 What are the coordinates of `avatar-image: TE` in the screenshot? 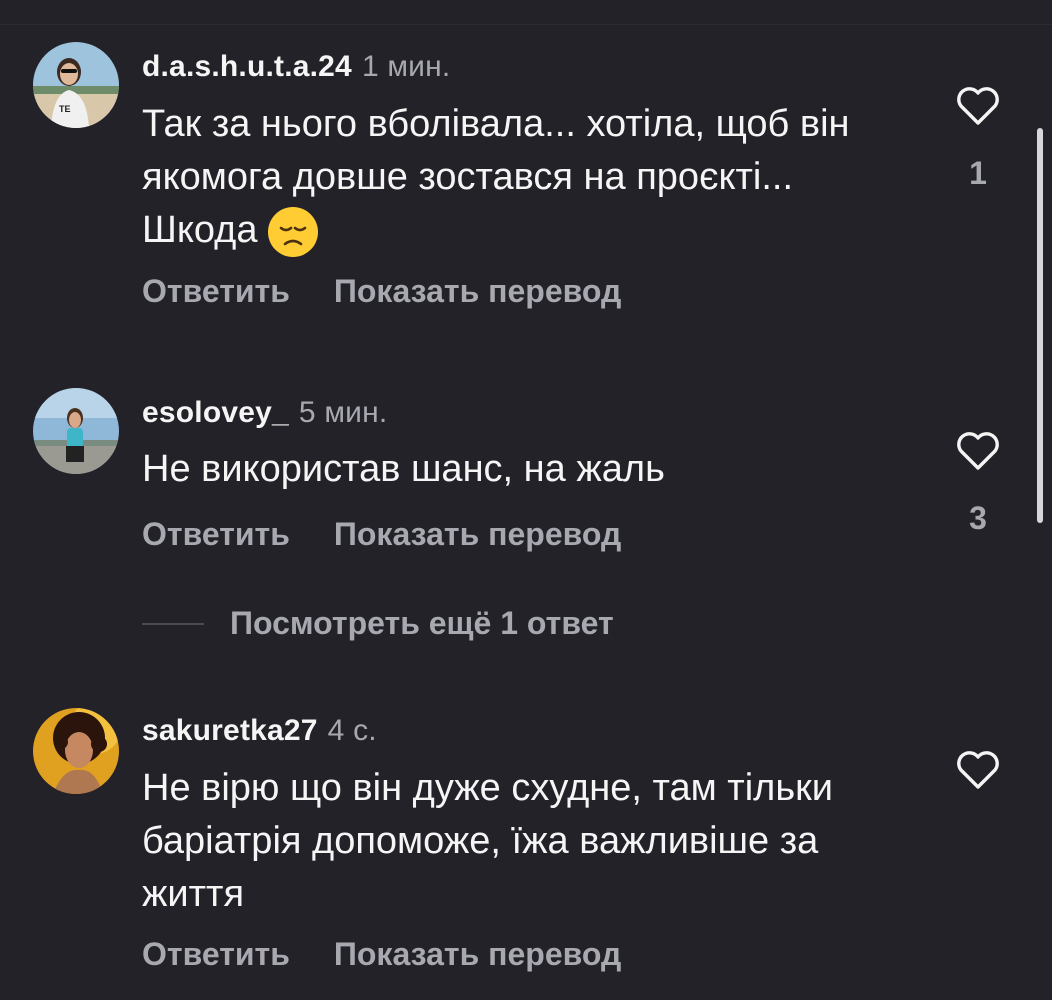 It's located at (76, 85).